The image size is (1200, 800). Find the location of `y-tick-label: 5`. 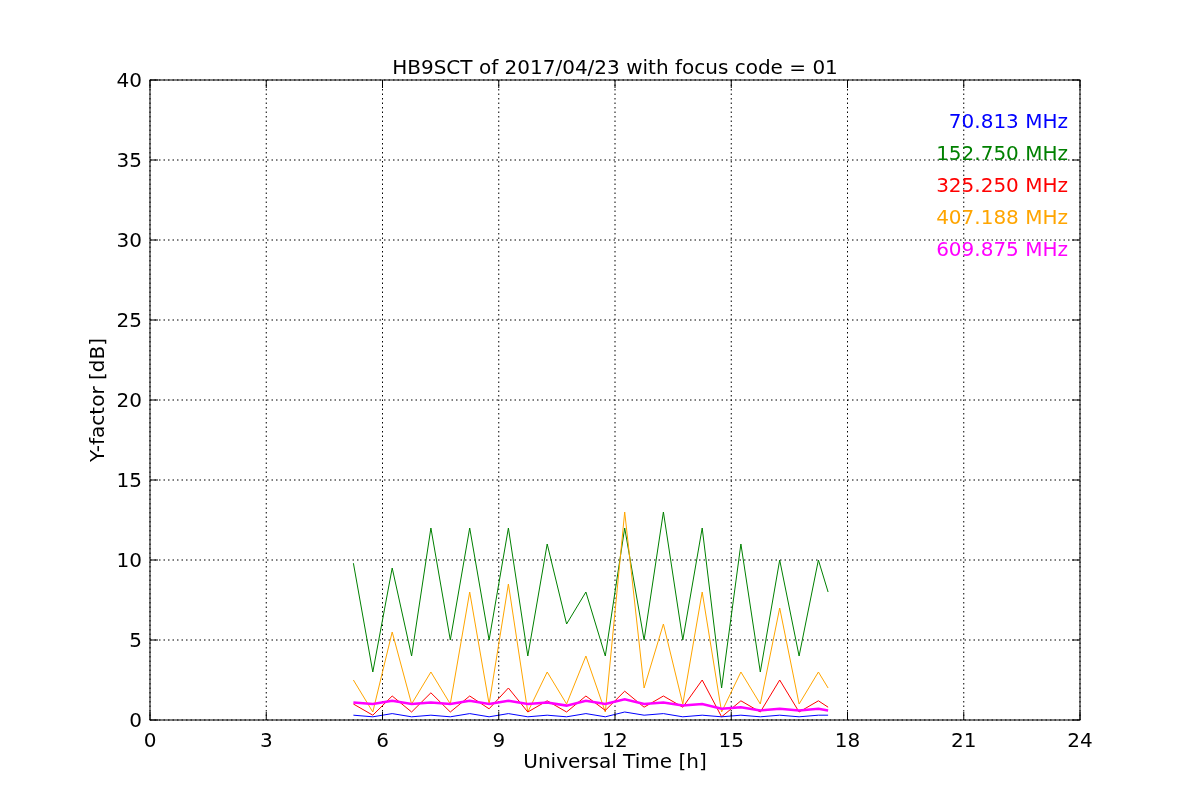

y-tick-label: 5 is located at coordinates (135, 640).